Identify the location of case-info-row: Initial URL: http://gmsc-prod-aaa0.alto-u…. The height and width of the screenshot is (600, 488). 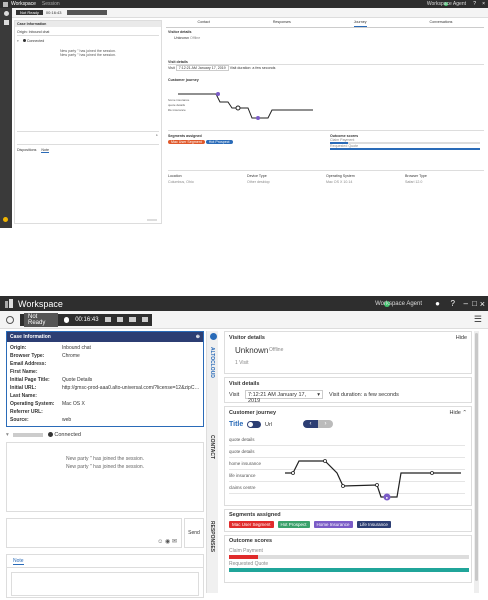
(105, 388).